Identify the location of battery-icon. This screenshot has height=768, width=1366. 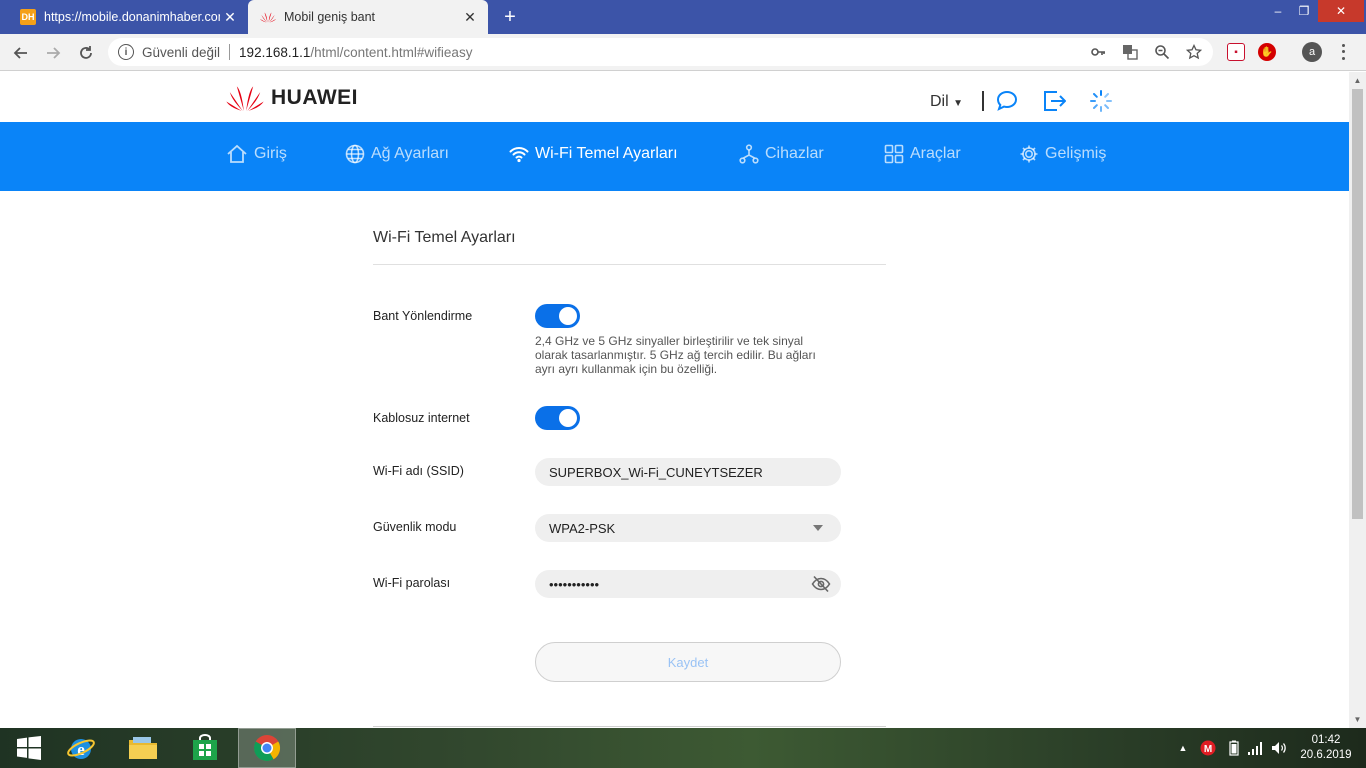
(1234, 748).